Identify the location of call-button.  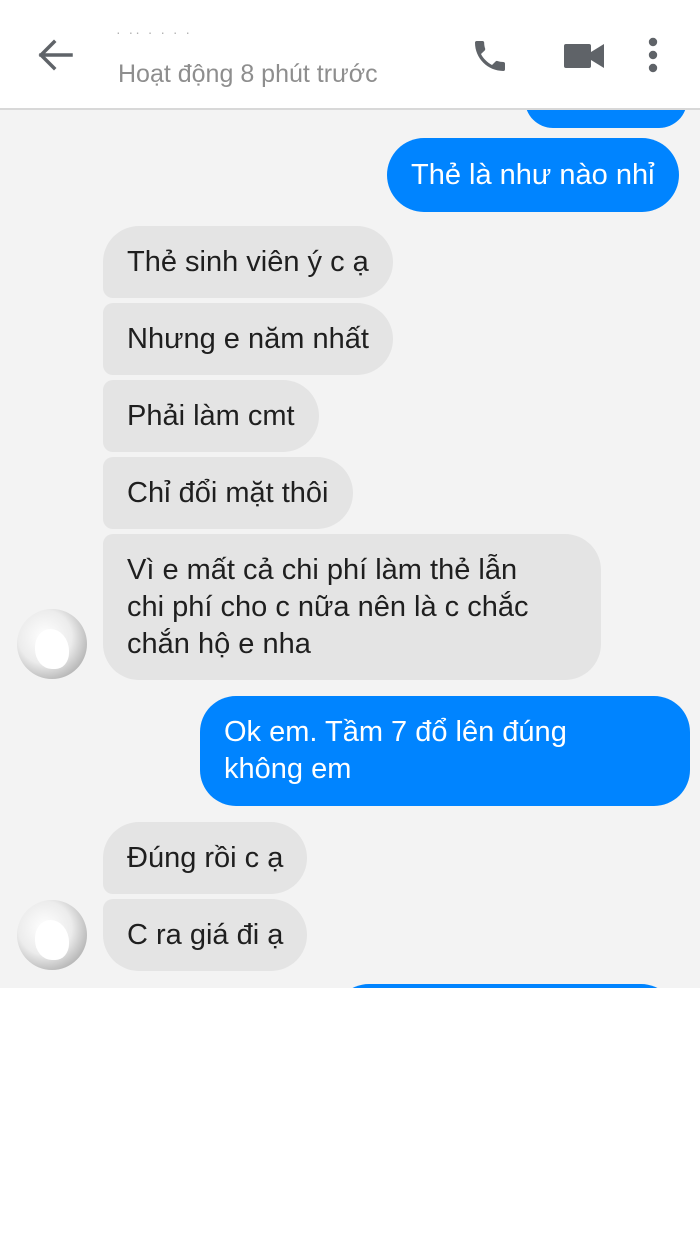
(490, 56).